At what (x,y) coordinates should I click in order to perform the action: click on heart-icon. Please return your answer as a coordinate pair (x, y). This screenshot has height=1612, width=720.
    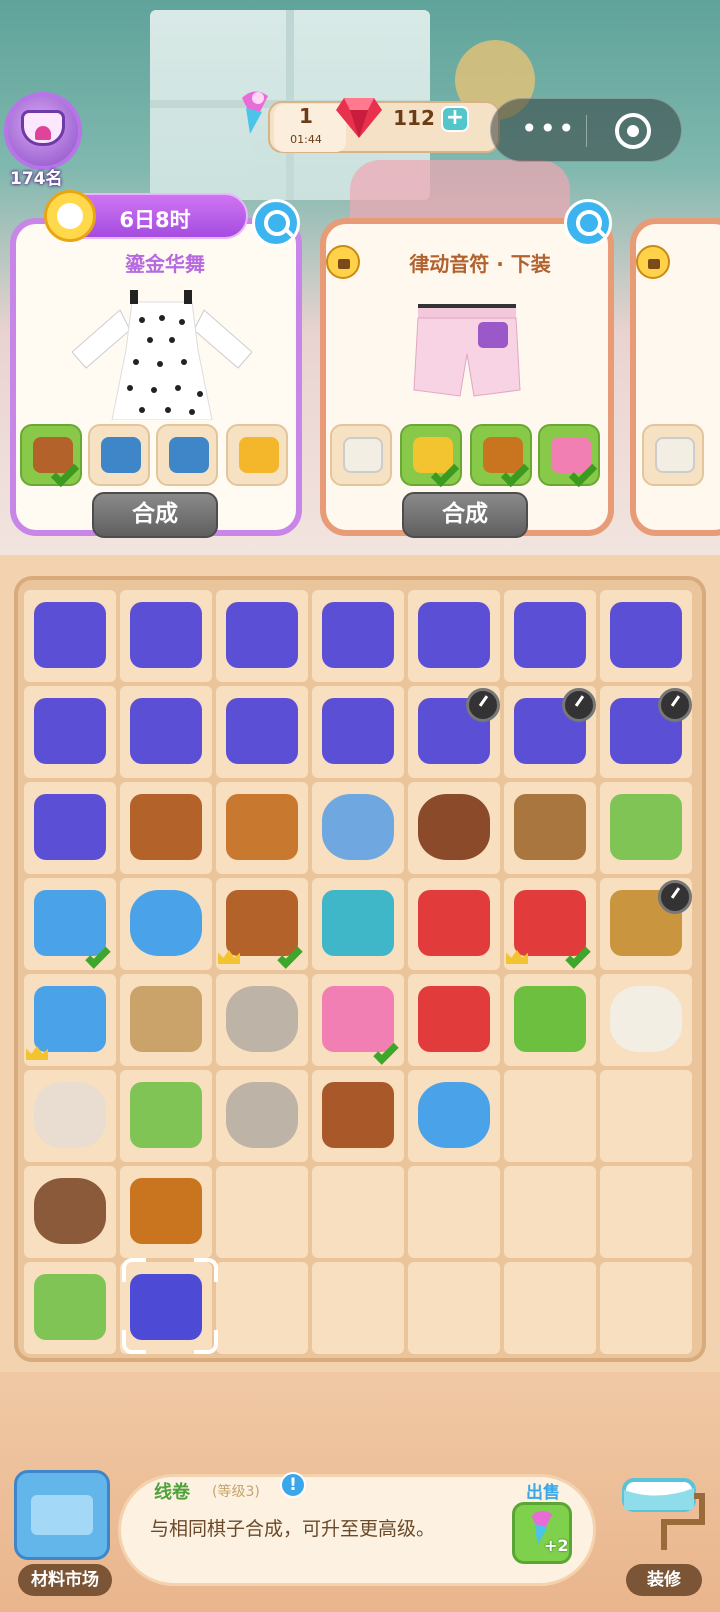
    Looking at the image, I should click on (43, 133).